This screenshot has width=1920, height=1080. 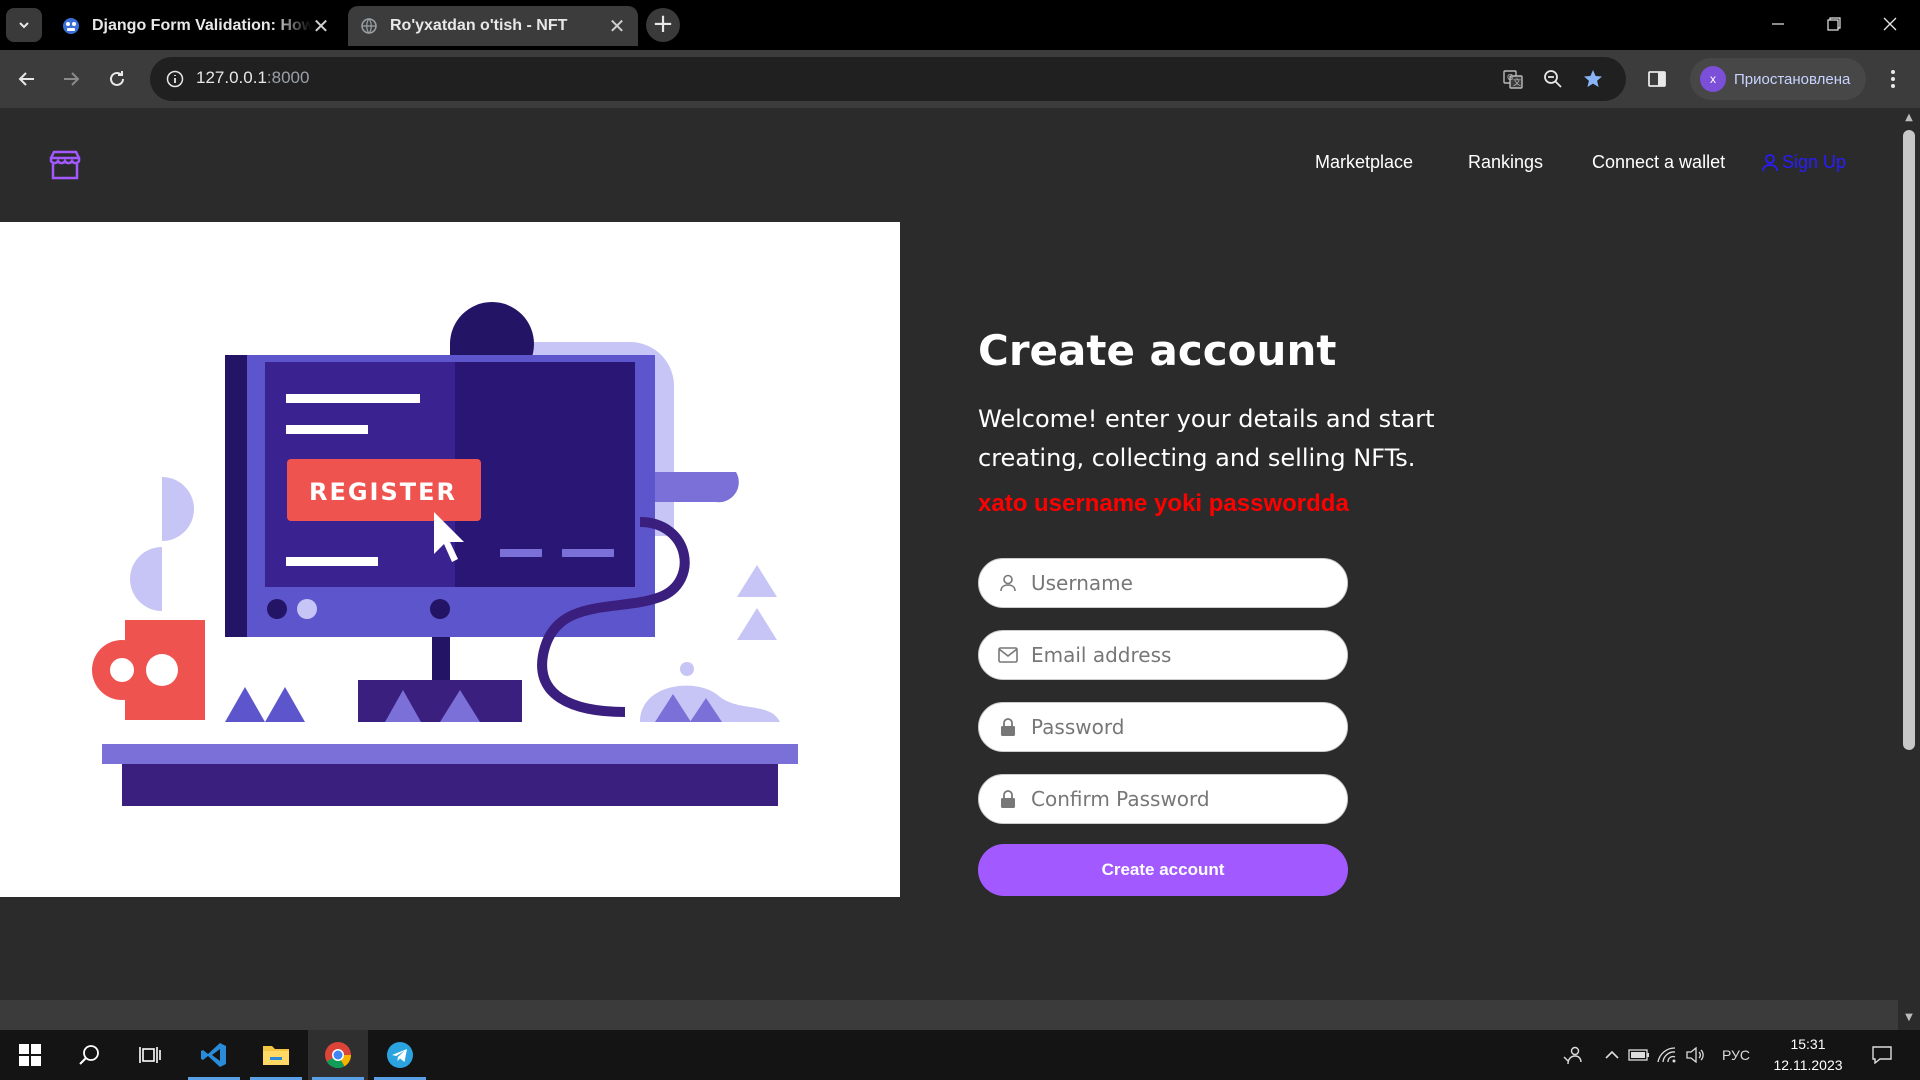 I want to click on bookmark-star-icon, so click(x=1593, y=79).